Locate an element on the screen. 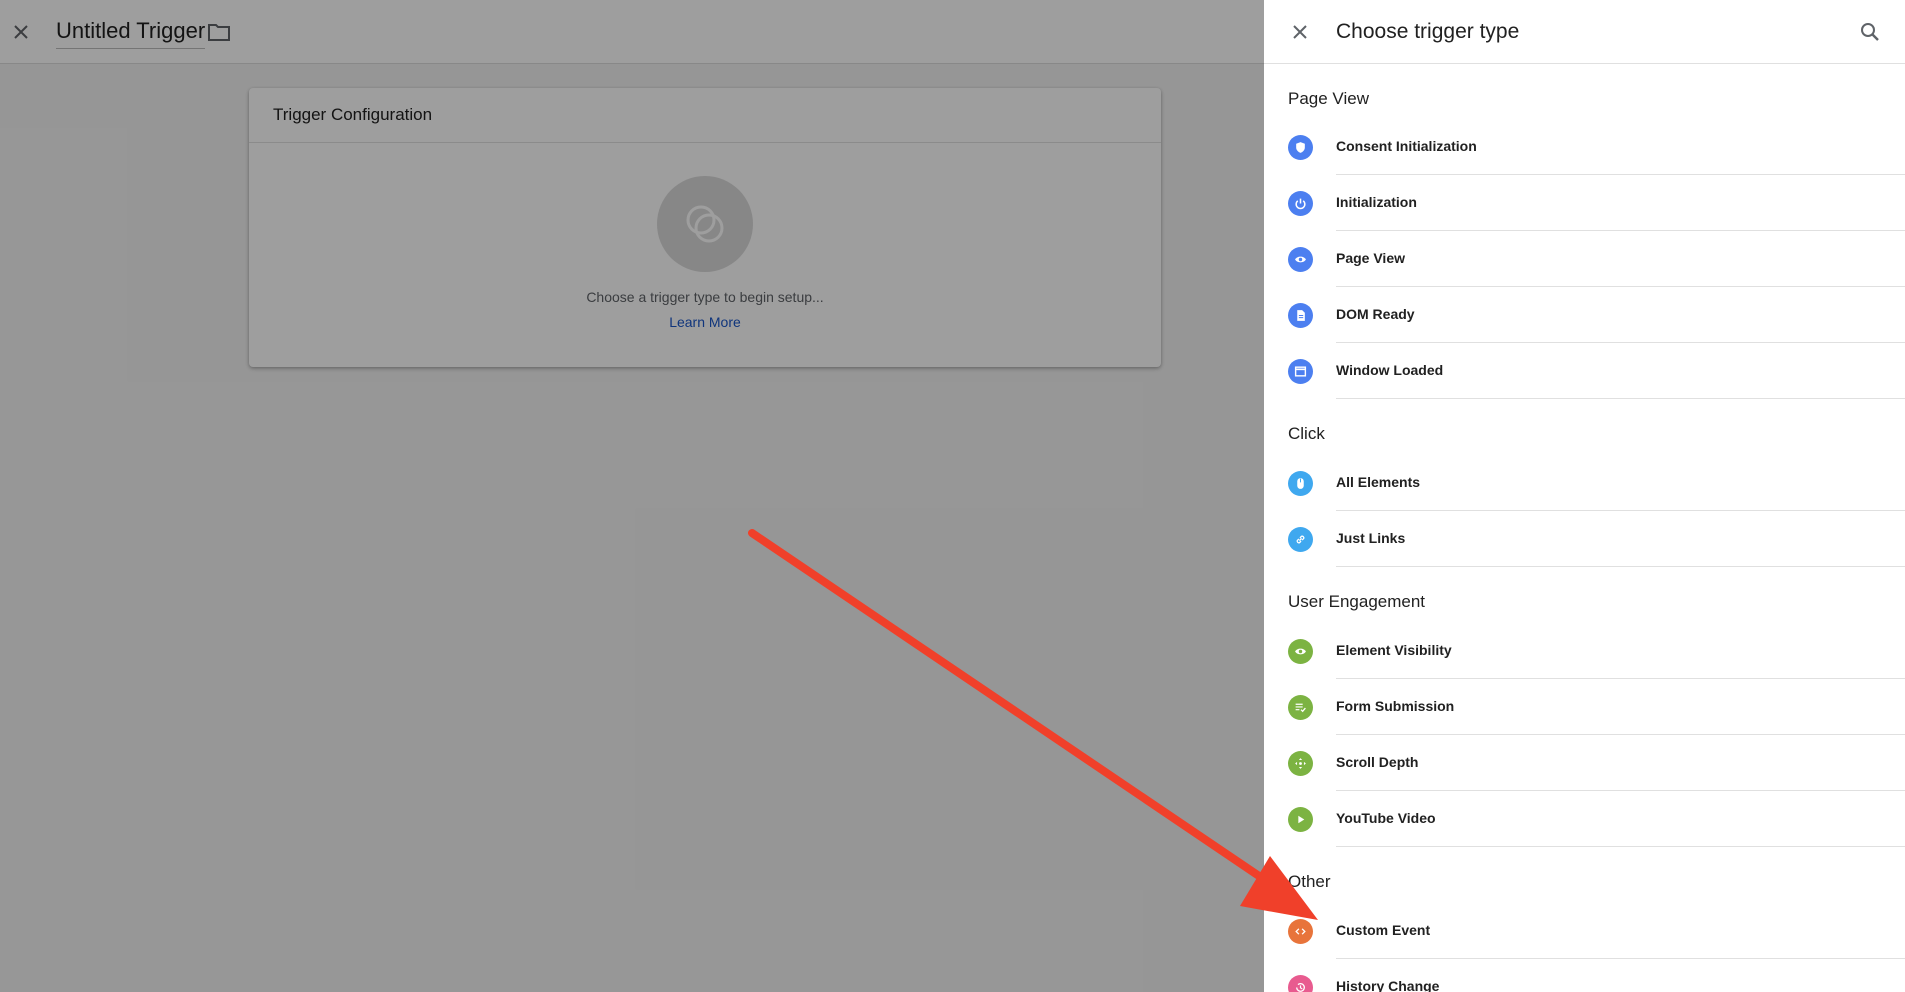  section-user-engagement: User Engagement is located at coordinates (1357, 601).